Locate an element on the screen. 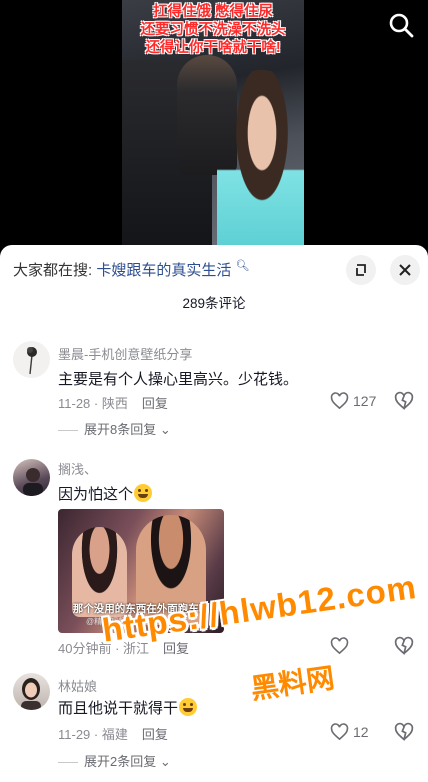 Image resolution: width=428 pixels, height=782 pixels. comment-count: 289条评论 is located at coordinates (214, 303).